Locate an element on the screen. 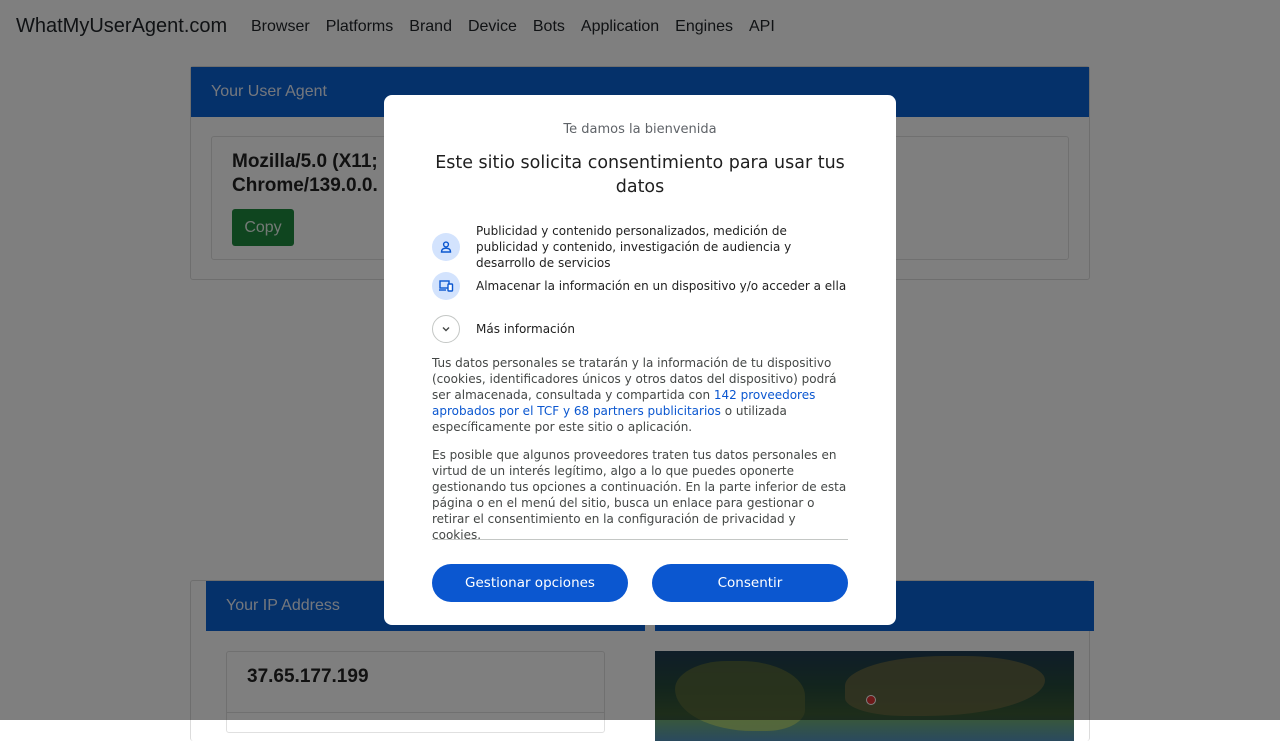 Image resolution: width=1280 pixels, height=741 pixels. devices-icon is located at coordinates (446, 286).